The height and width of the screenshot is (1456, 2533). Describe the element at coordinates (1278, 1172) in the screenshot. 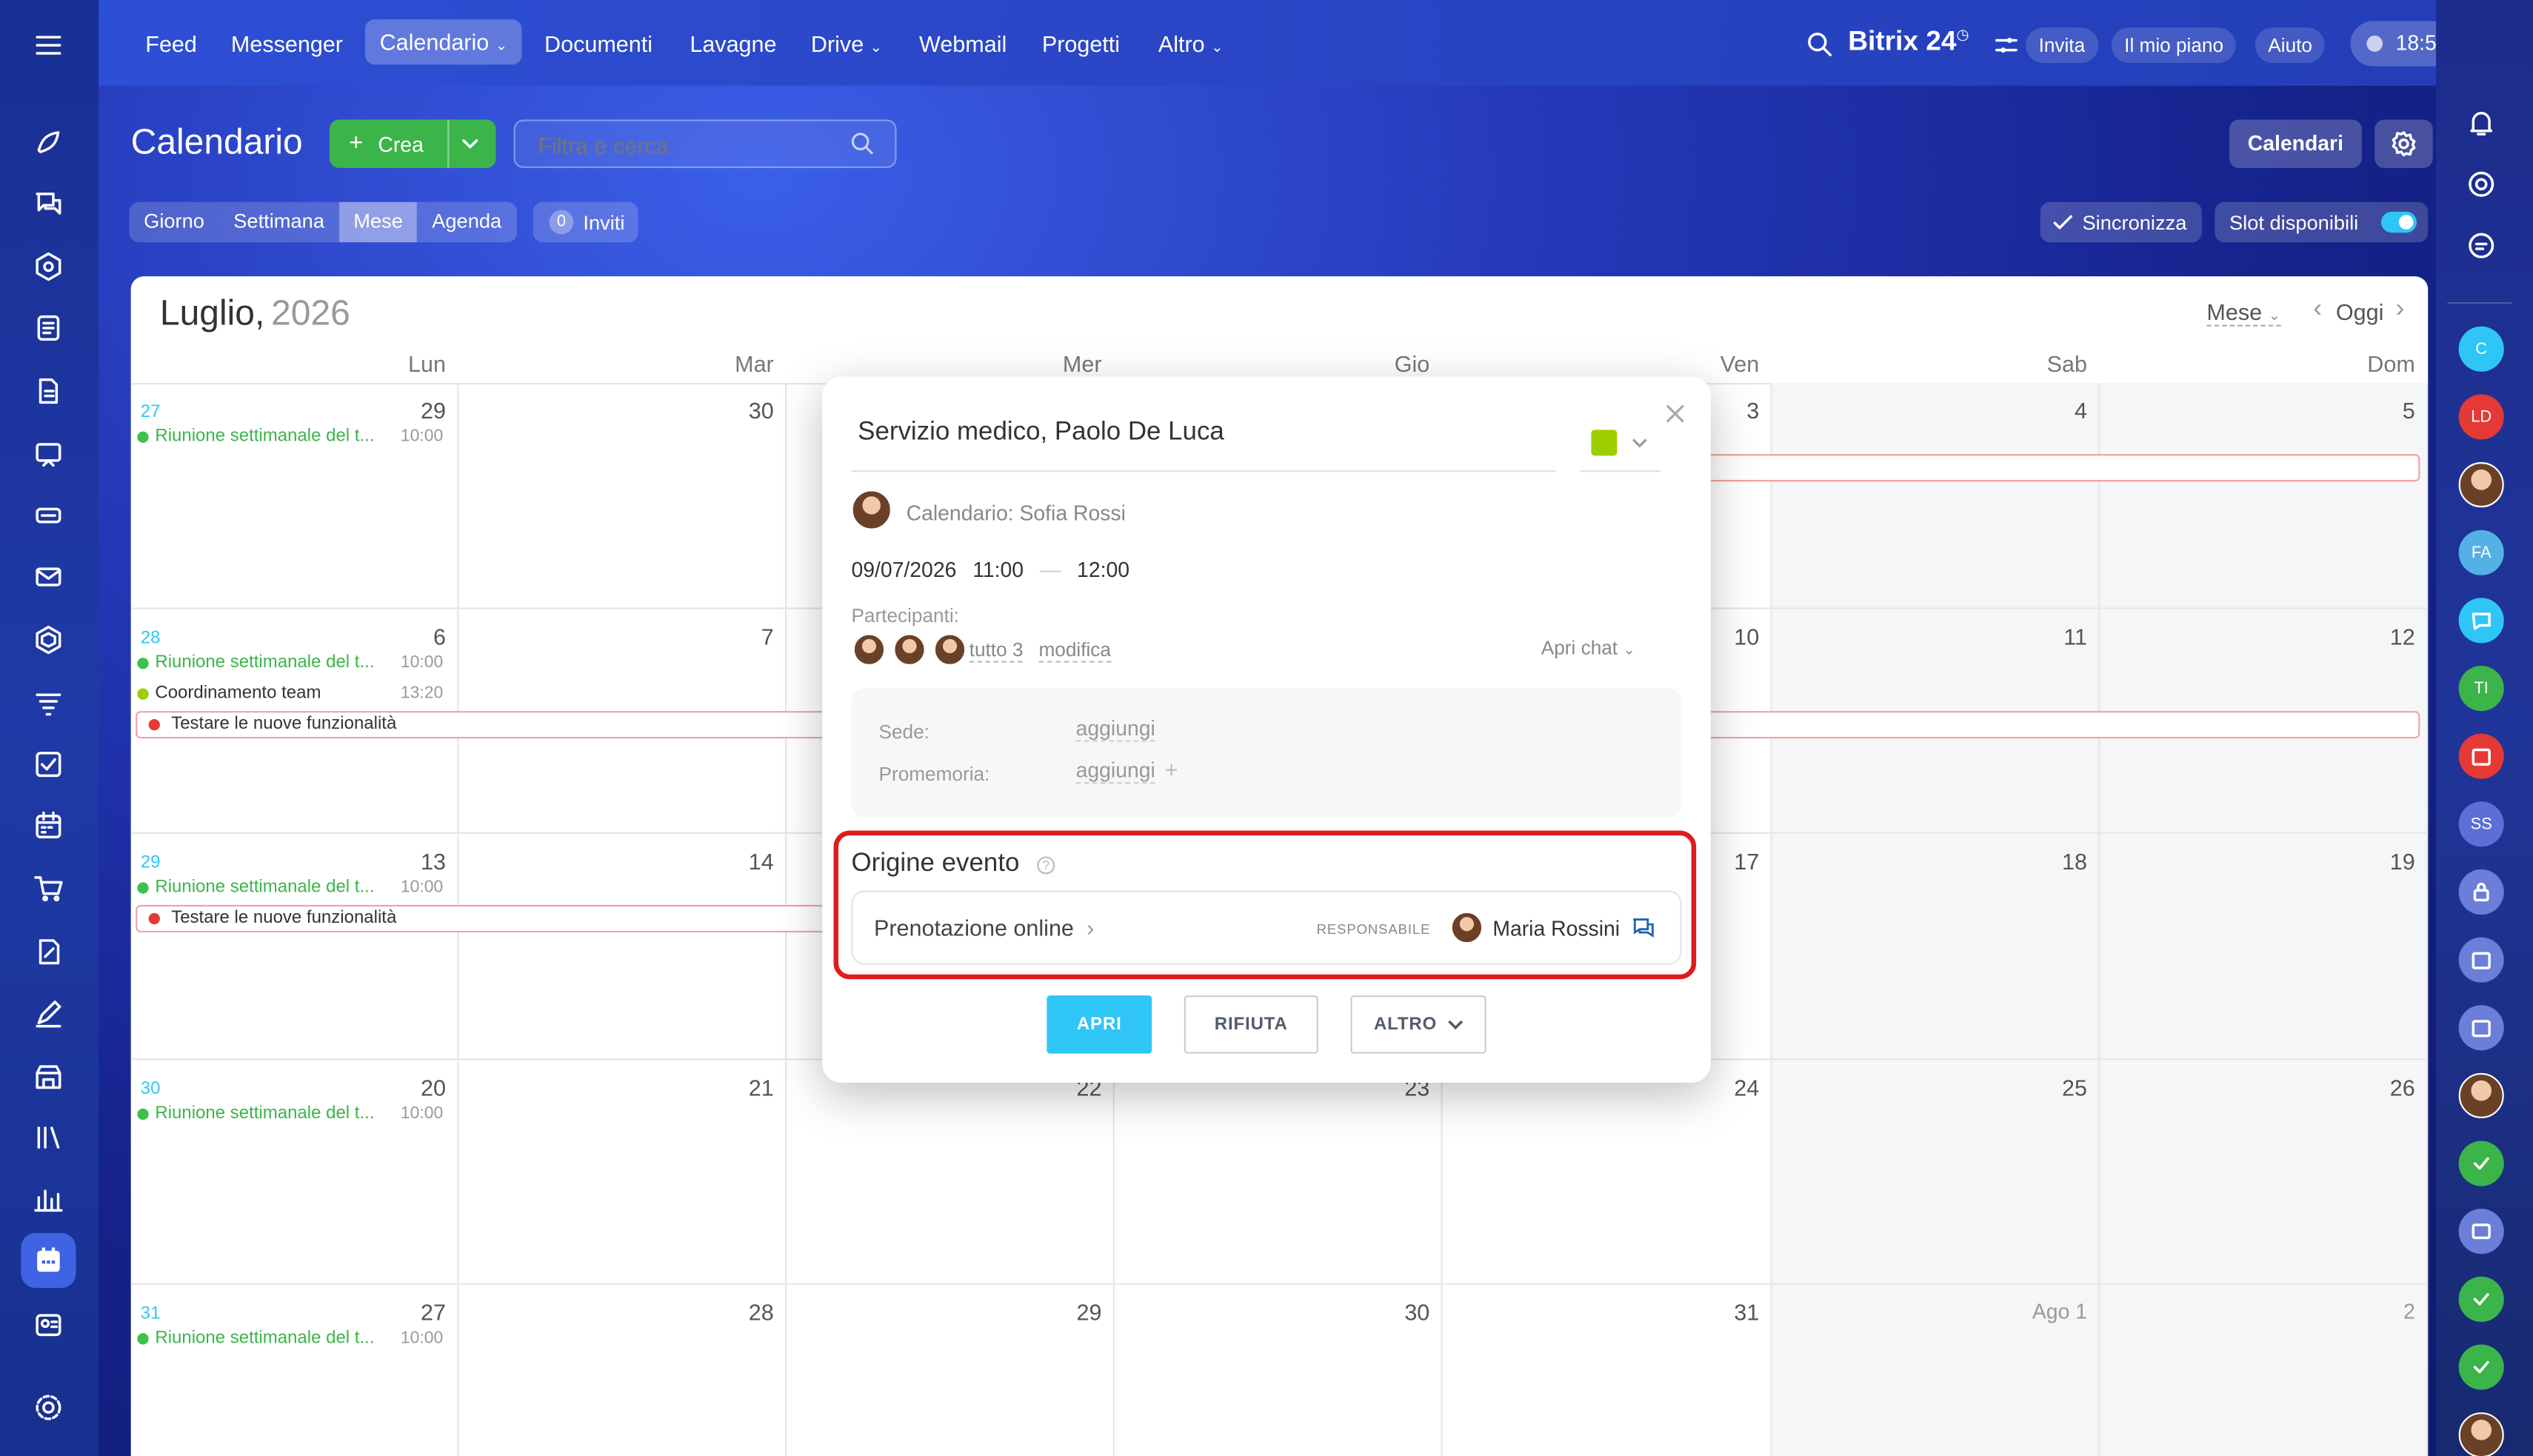

I see `day-cell: 23` at that location.